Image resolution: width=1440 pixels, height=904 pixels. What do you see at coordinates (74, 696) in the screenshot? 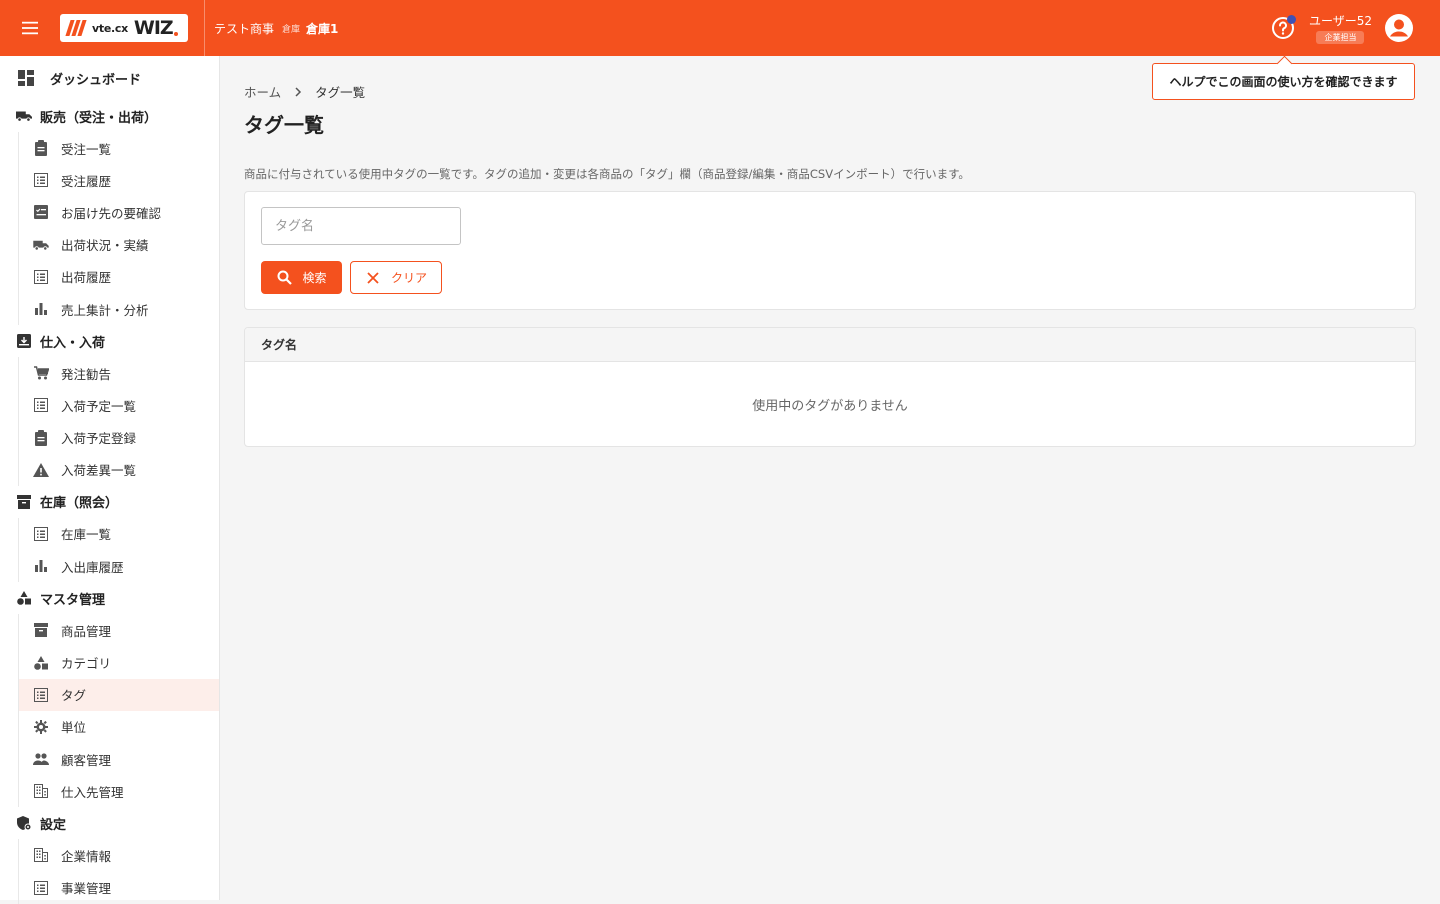
I see `sidebar-item-label: タグ` at bounding box center [74, 696].